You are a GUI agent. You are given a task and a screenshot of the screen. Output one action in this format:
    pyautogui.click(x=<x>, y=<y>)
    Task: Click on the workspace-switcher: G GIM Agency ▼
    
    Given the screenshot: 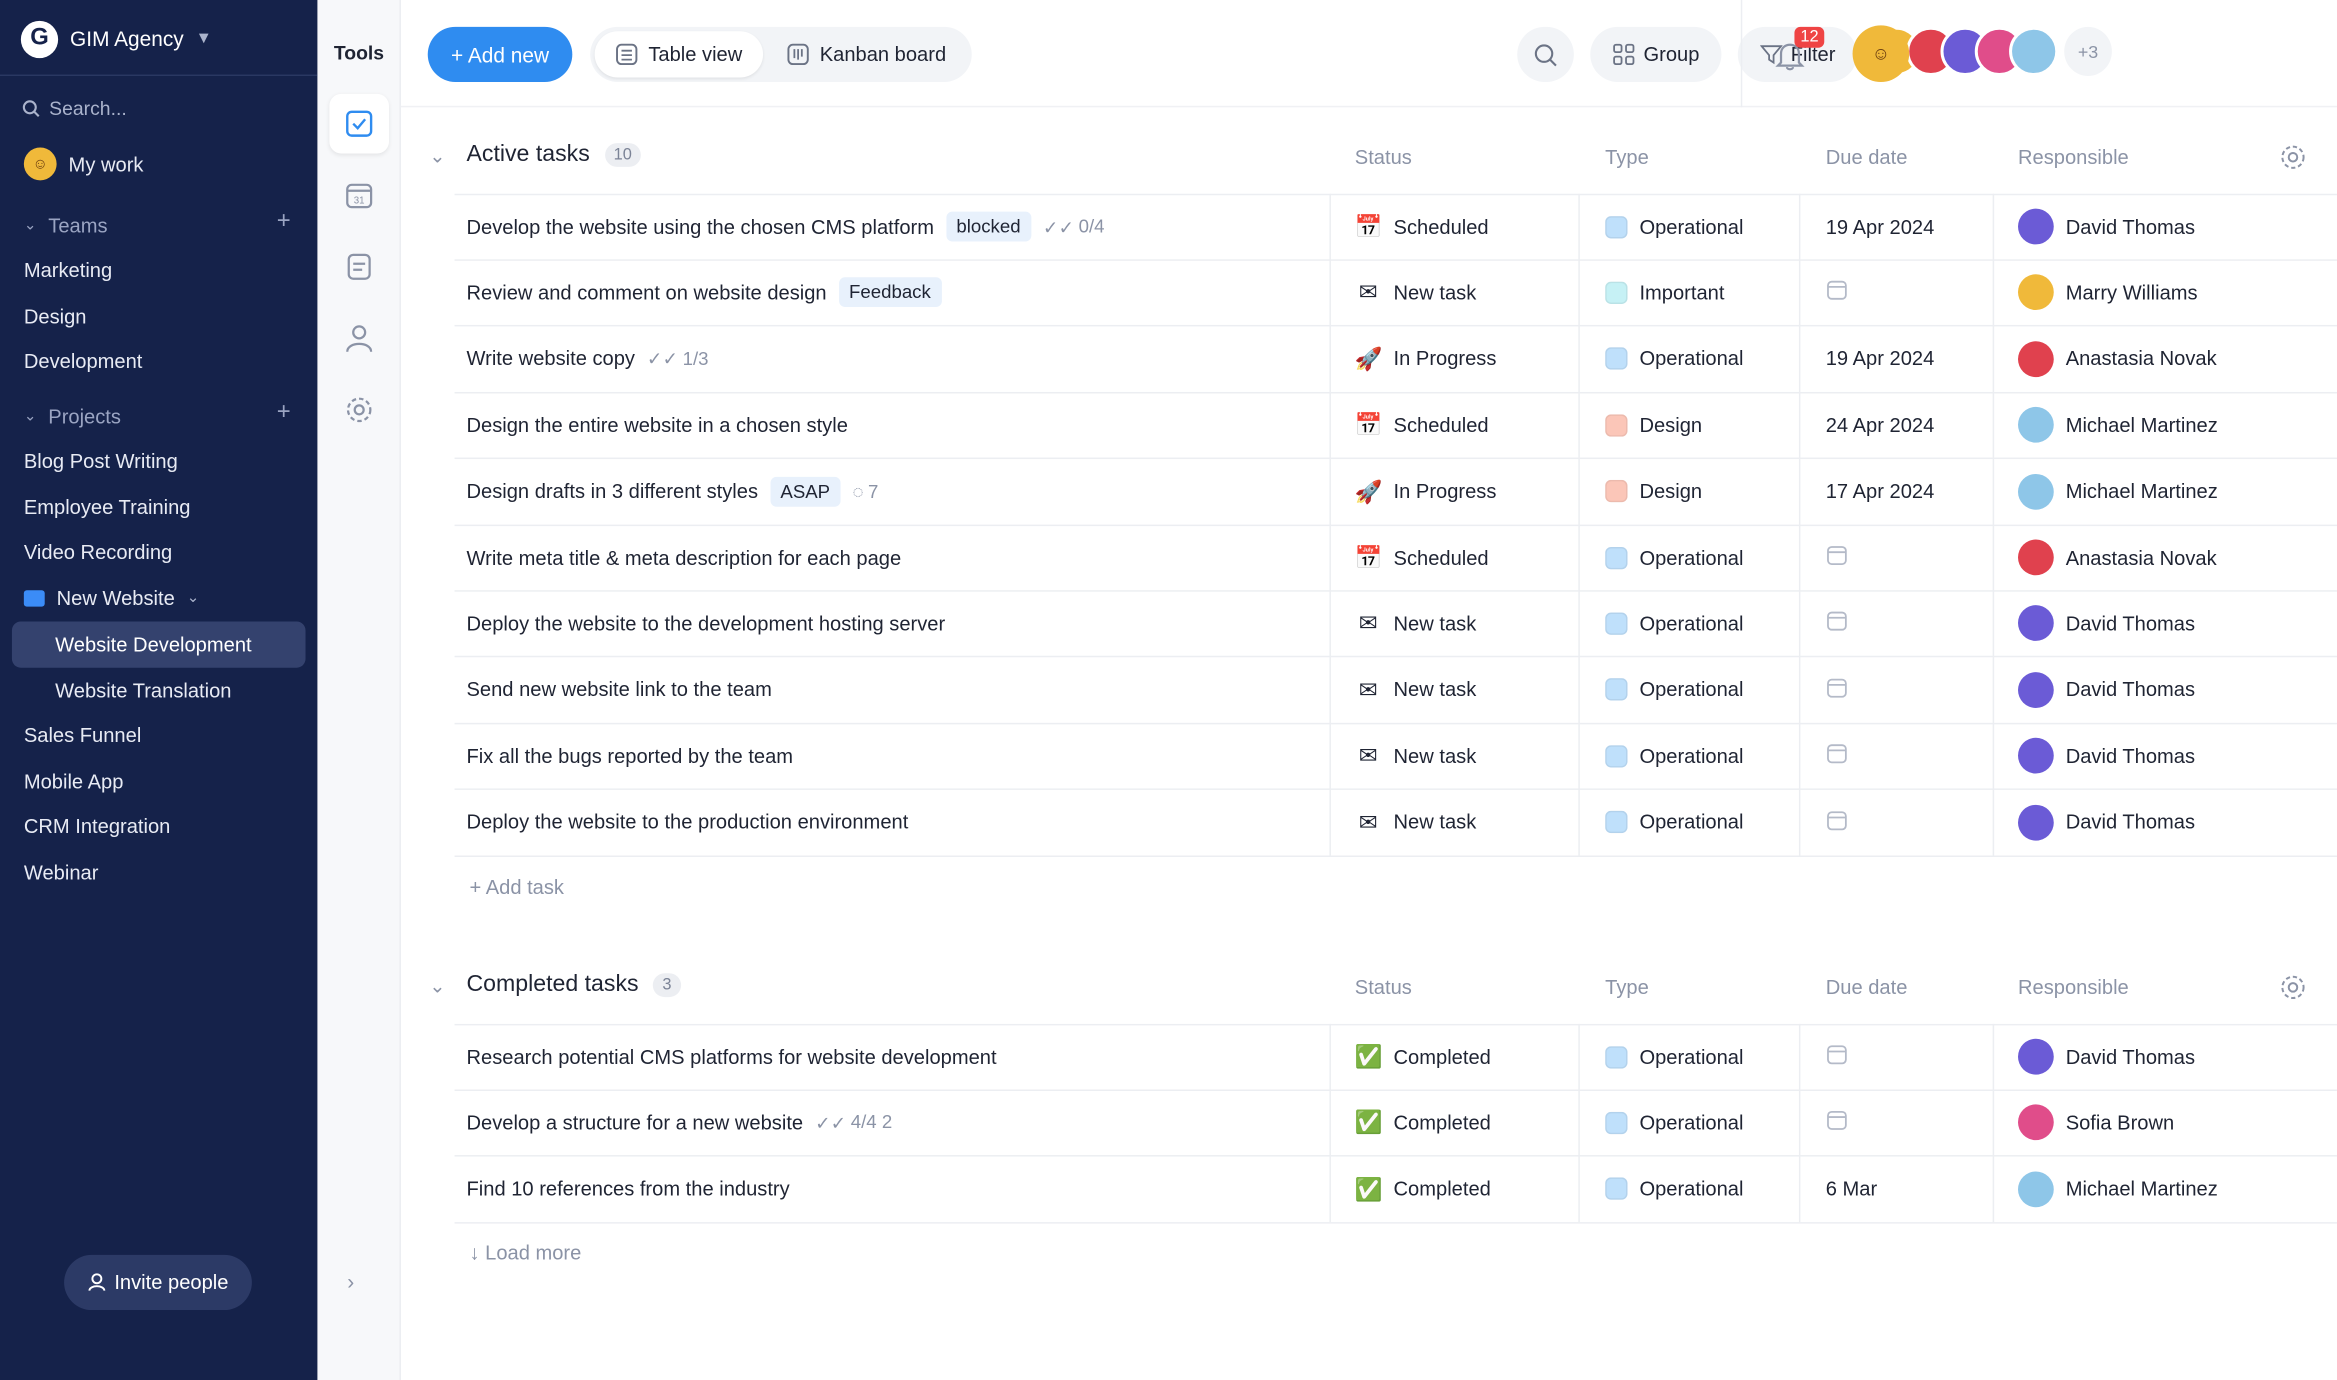 What is the action you would take?
    pyautogui.click(x=116, y=38)
    